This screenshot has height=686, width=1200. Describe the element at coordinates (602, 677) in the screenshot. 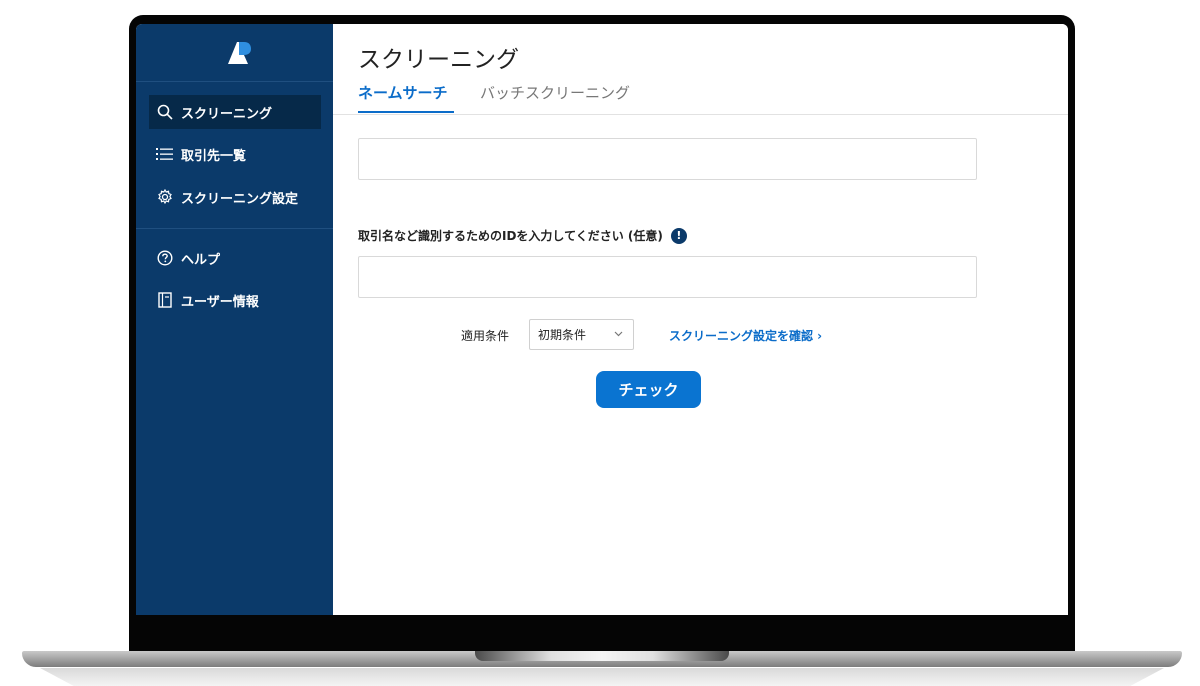

I see `laptop-shadow` at that location.